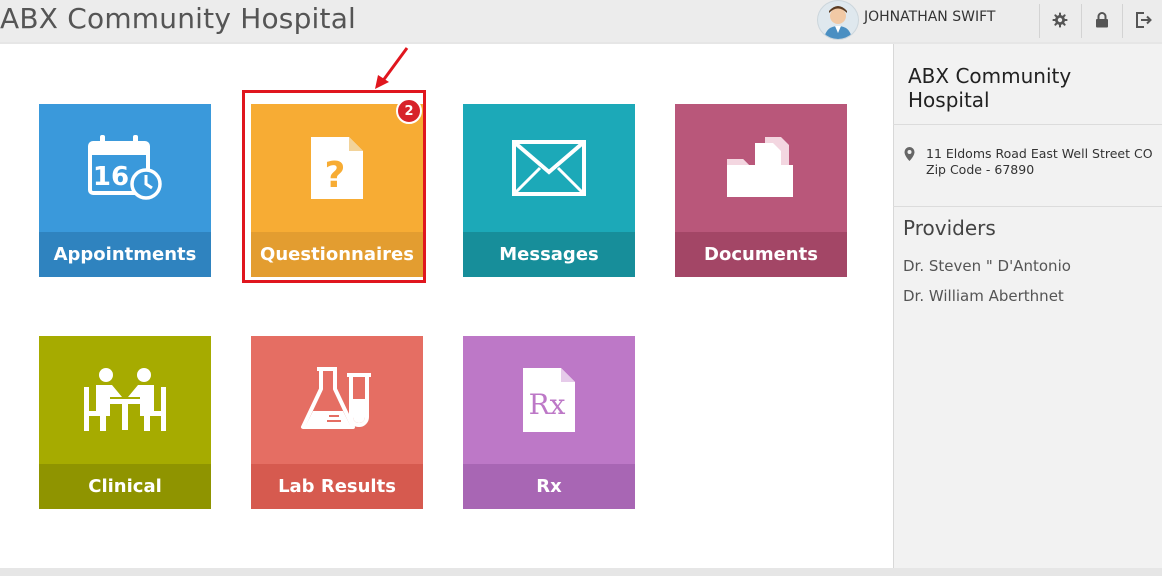  What do you see at coordinates (980, 169) in the screenshot?
I see `zip-code: Zip Code - 67890` at bounding box center [980, 169].